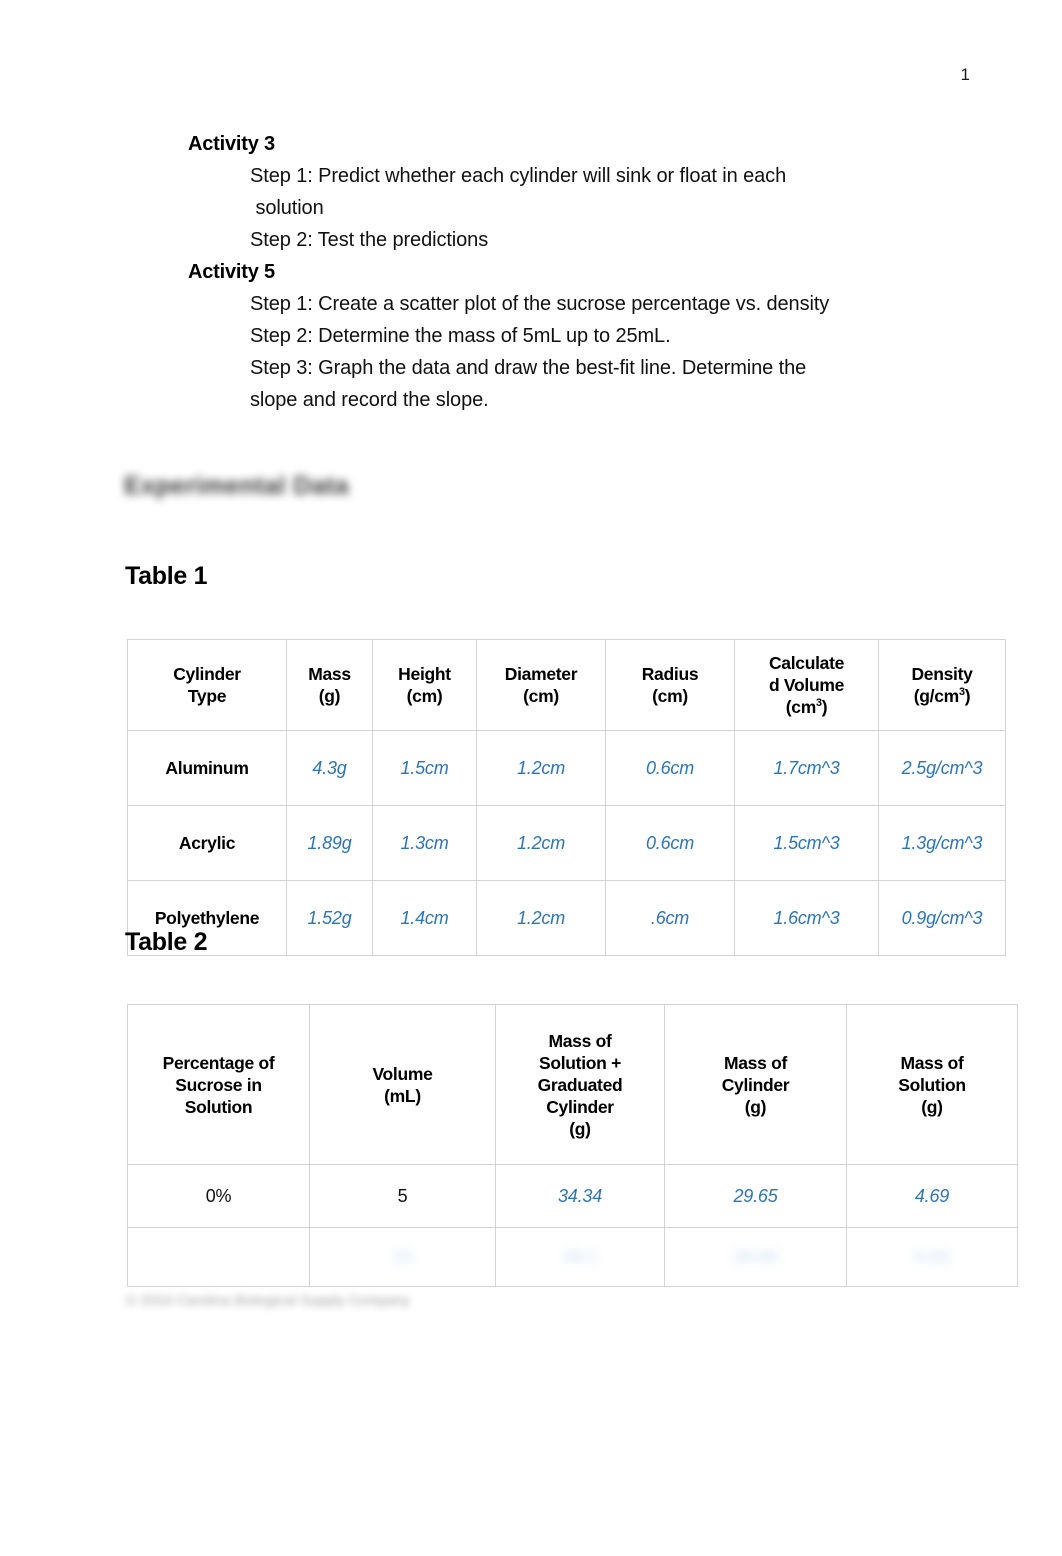 The width and height of the screenshot is (1062, 1556). Describe the element at coordinates (424, 685) in the screenshot. I see `table-1-header-height: Height (cm)` at that location.